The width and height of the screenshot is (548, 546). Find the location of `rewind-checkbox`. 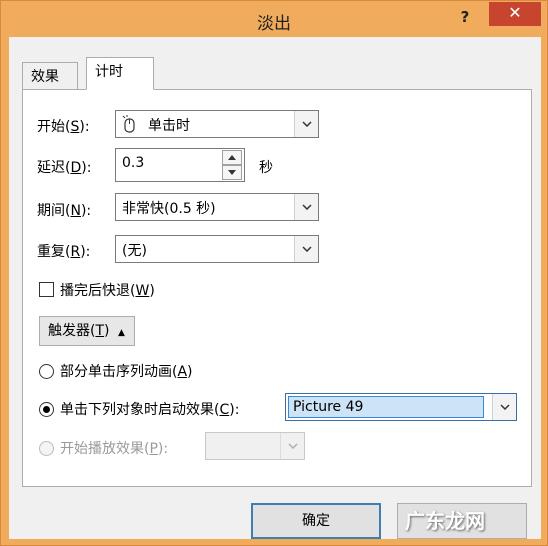

rewind-checkbox is located at coordinates (46, 289).